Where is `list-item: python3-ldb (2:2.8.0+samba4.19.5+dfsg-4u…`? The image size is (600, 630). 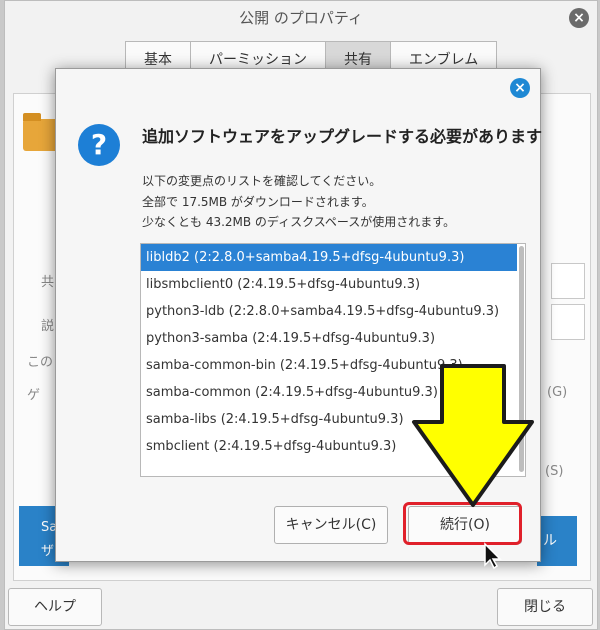 list-item: python3-ldb (2:2.8.0+samba4.19.5+dfsg-4u… is located at coordinates (333, 311).